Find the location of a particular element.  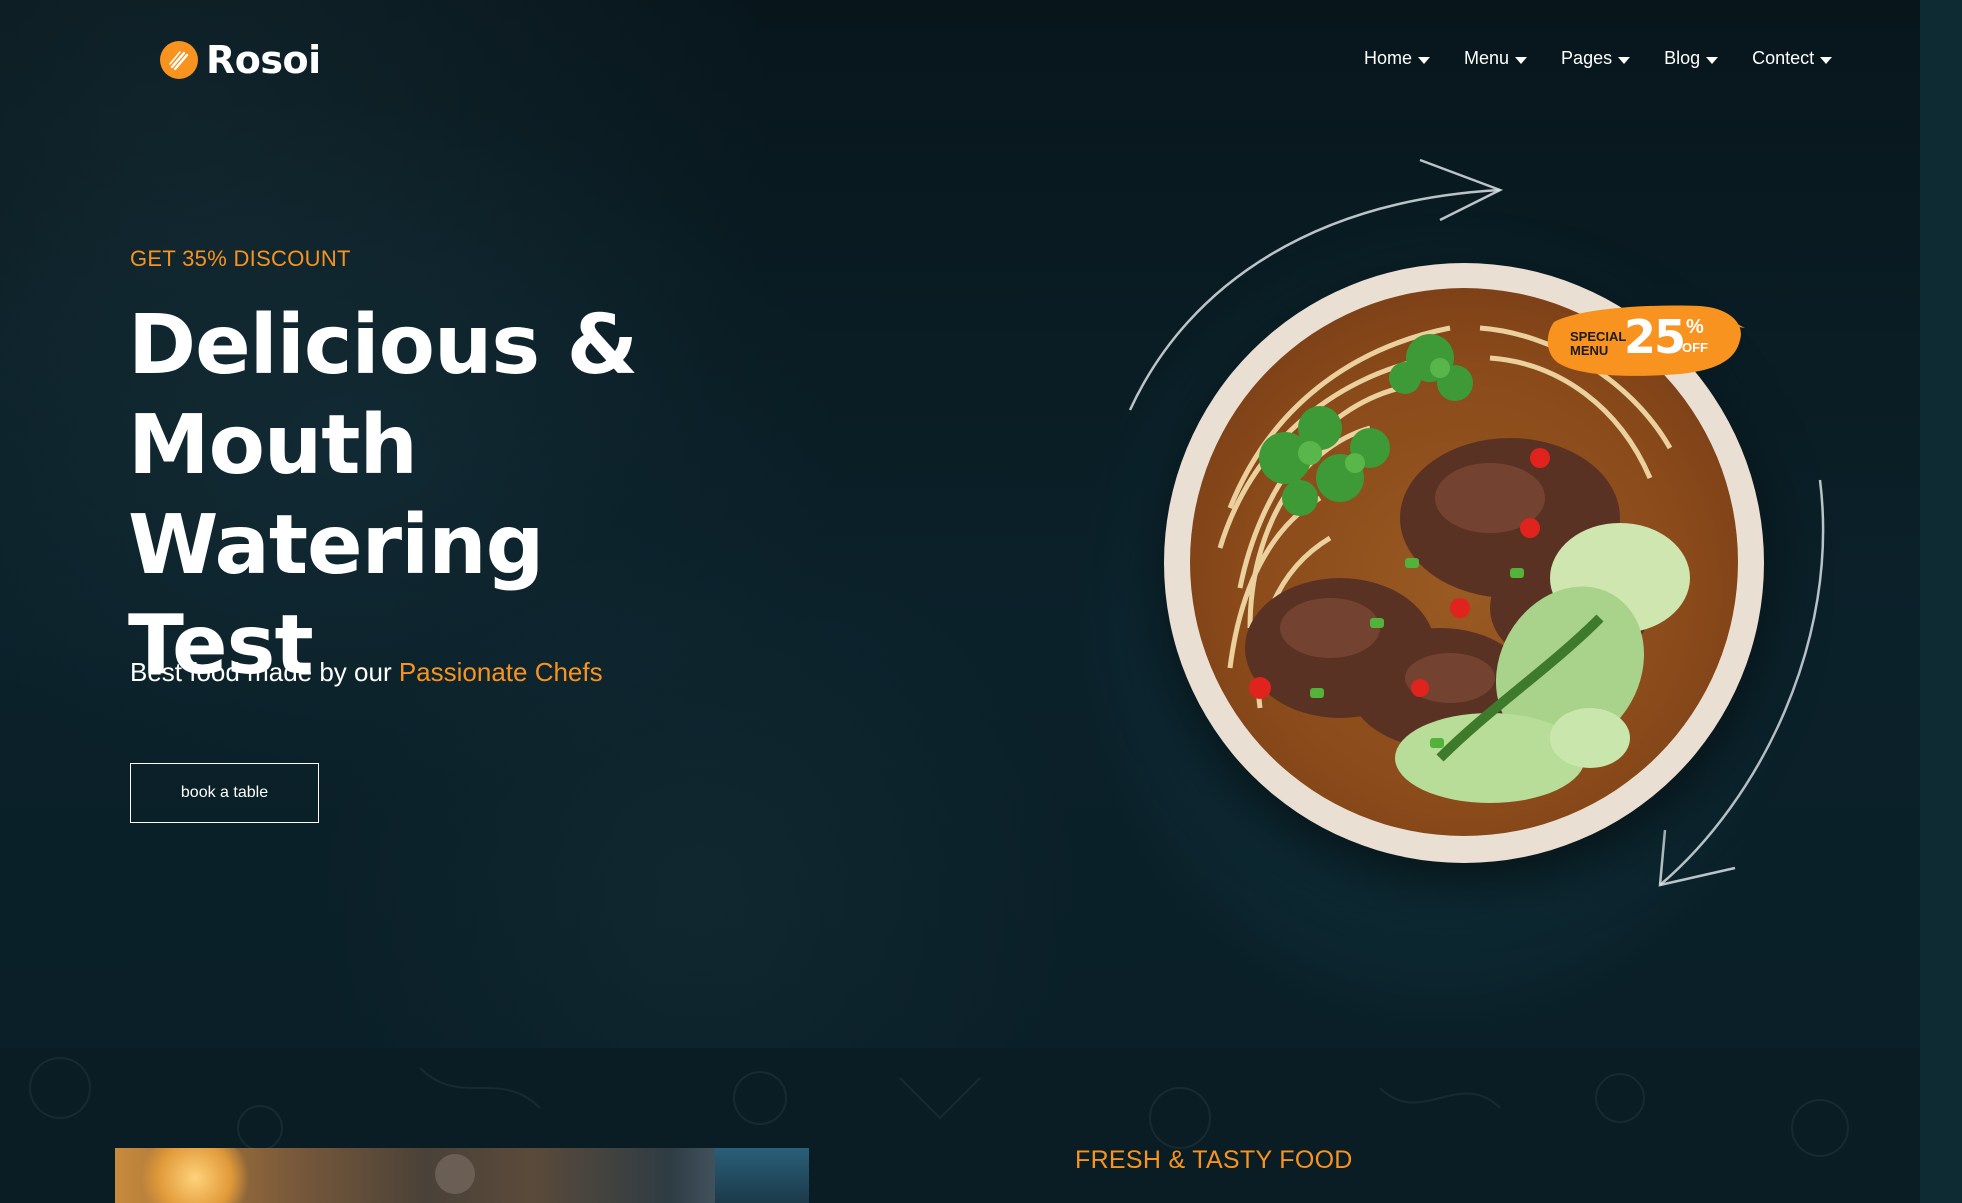

special-menu-badge: SPECIAL MENU 25 % OFF is located at coordinates (1645, 340).